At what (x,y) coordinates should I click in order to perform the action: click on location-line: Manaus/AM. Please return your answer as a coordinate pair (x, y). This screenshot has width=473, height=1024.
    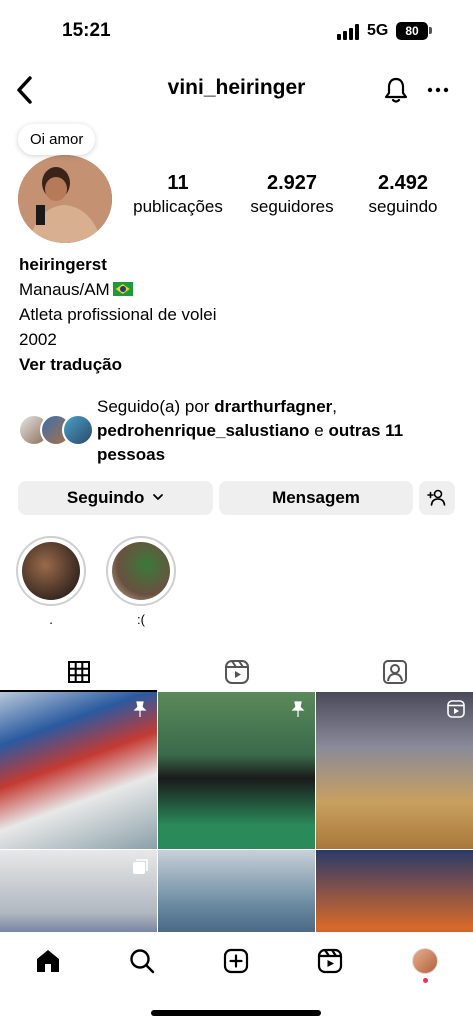
    Looking at the image, I should click on (118, 289).